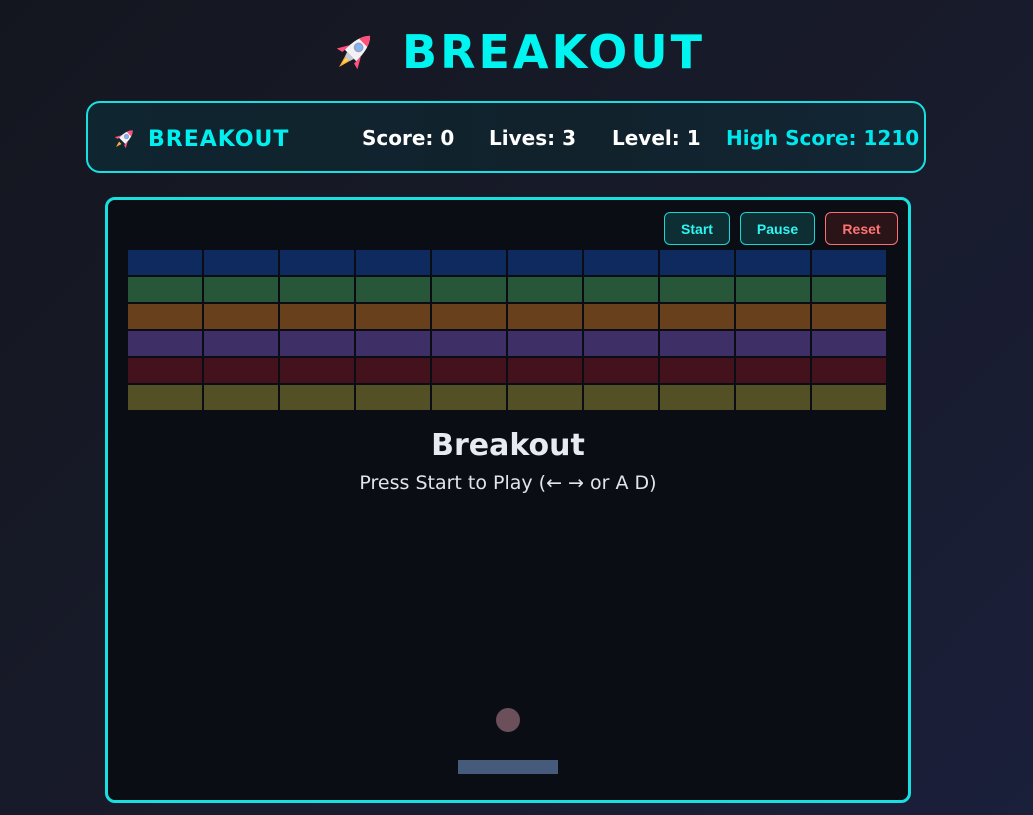  I want to click on pause-button: Pause, so click(777, 228).